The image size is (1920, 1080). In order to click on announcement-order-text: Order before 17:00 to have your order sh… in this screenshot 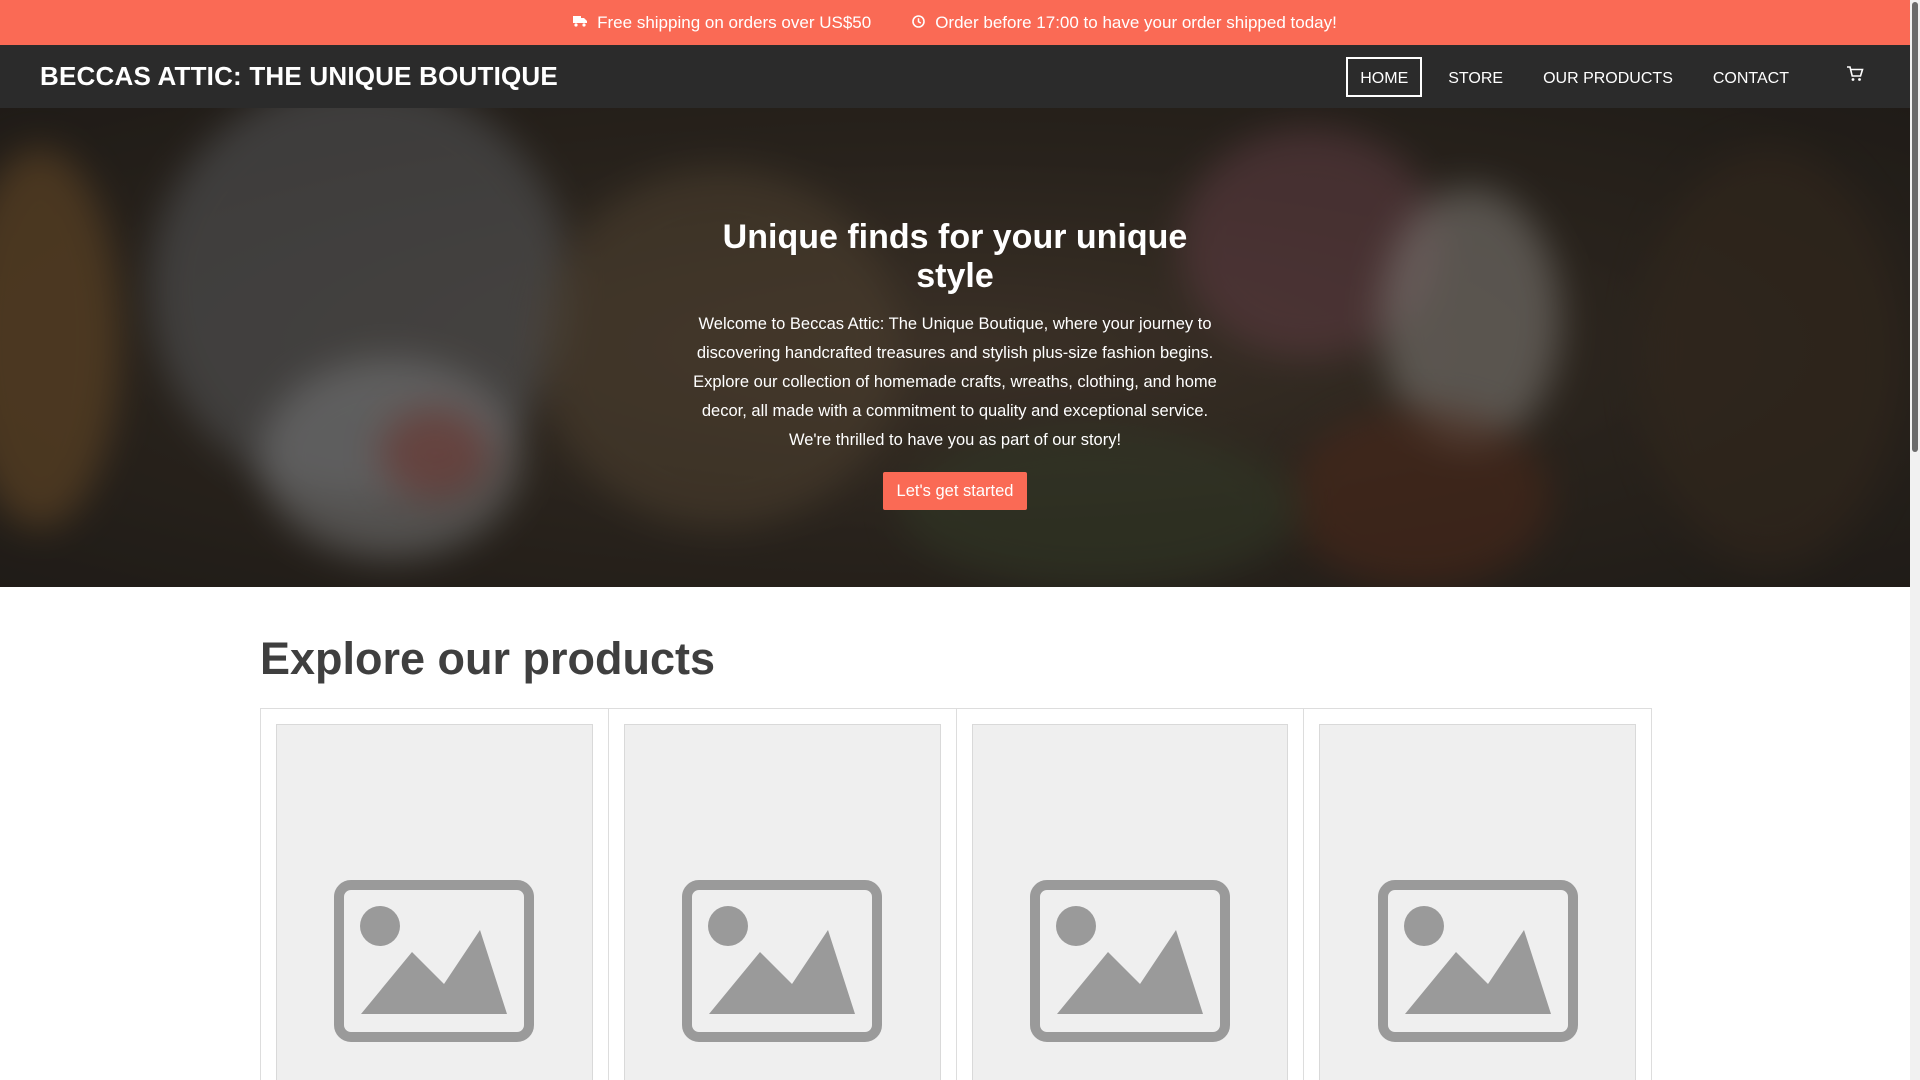, I will do `click(1136, 22)`.